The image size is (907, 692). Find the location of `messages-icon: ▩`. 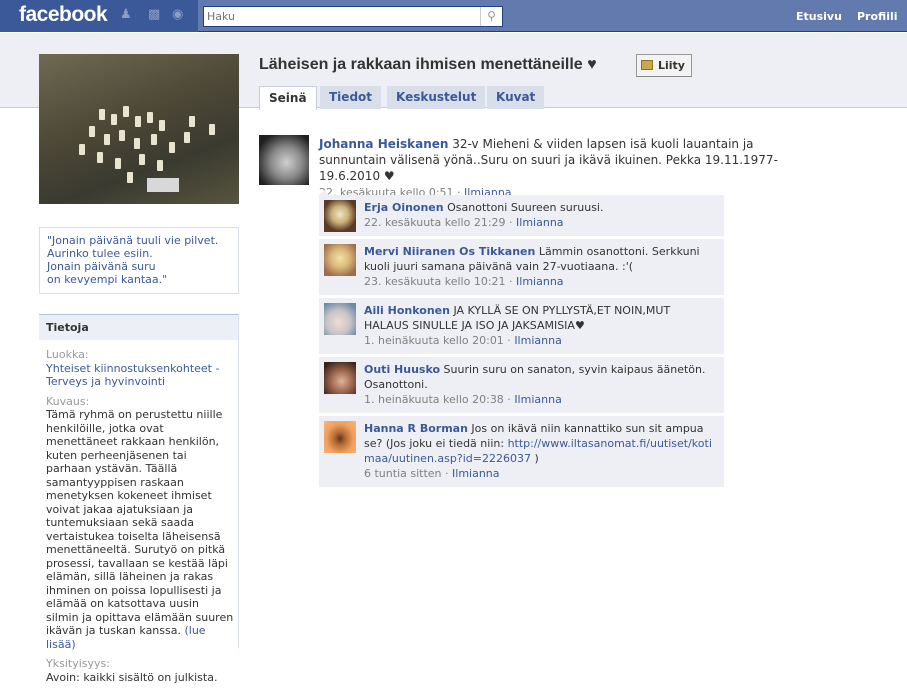

messages-icon: ▩ is located at coordinates (155, 15).